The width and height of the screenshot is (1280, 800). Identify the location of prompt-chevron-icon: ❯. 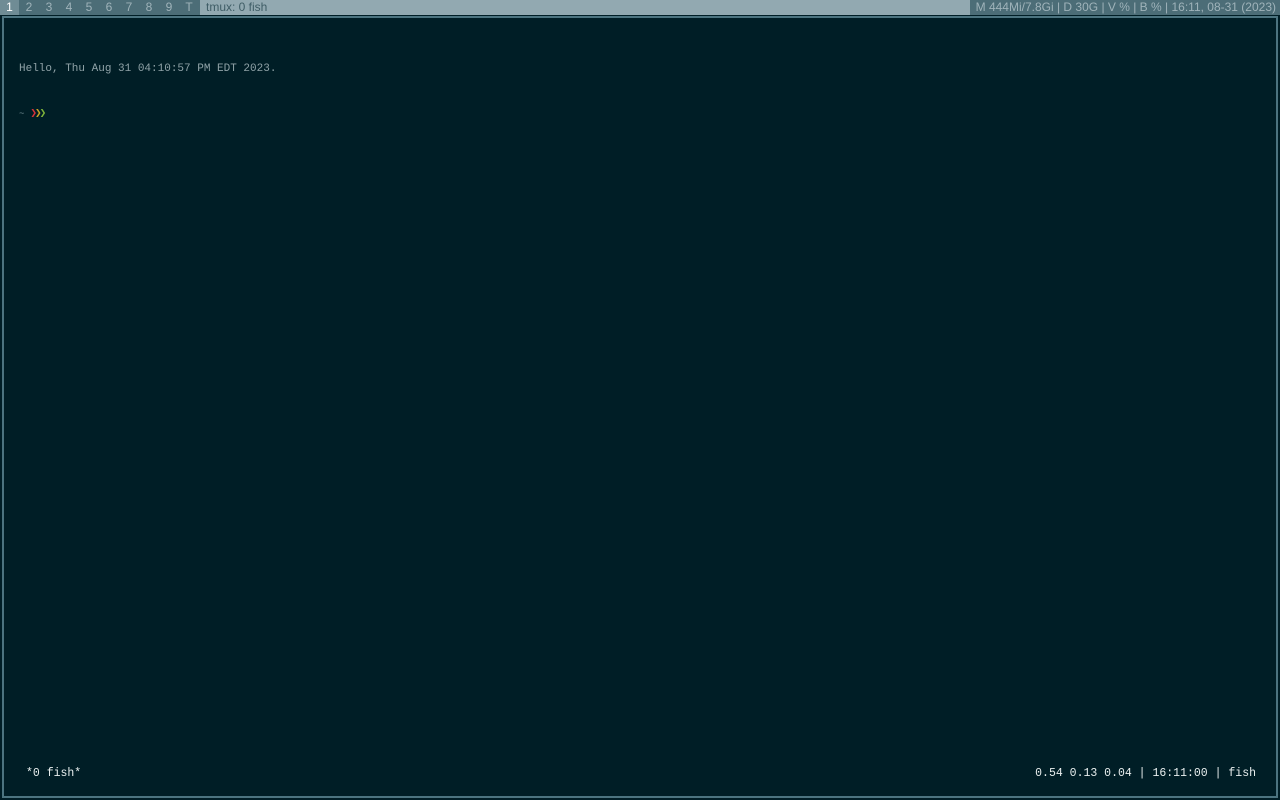
(42, 114).